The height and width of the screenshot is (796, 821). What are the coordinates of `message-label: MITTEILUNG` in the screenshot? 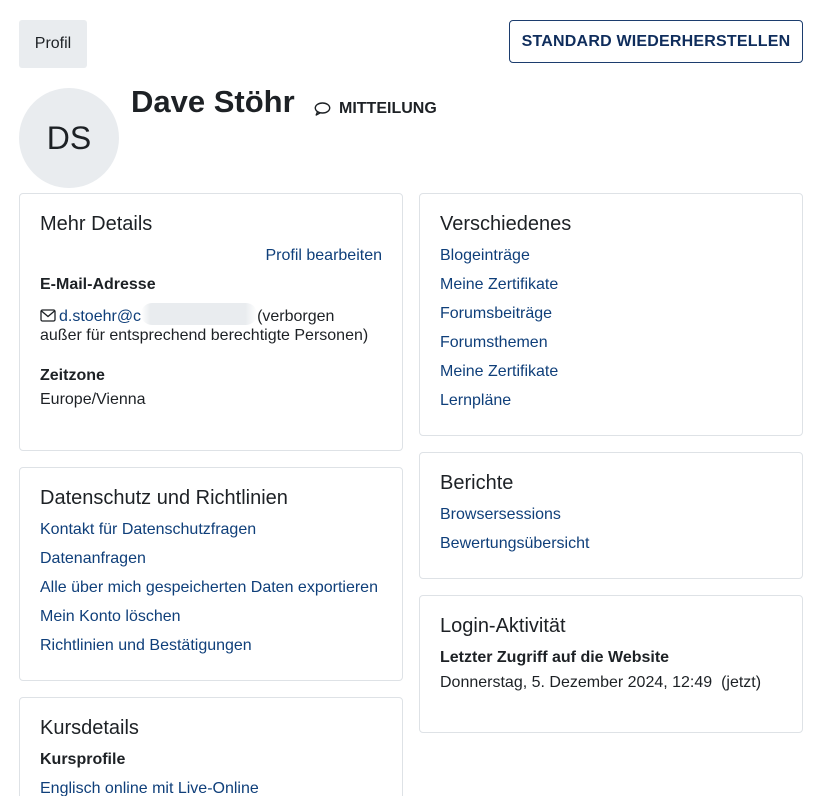 It's located at (388, 108).